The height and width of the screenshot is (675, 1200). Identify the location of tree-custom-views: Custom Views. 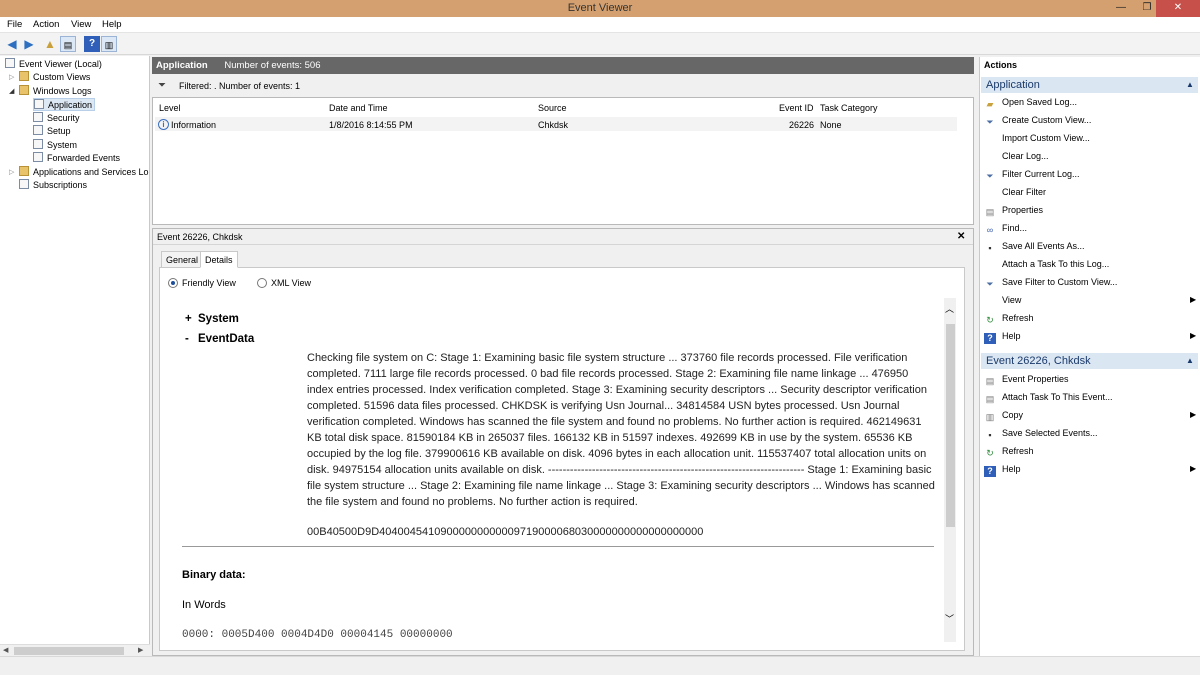
(54, 77).